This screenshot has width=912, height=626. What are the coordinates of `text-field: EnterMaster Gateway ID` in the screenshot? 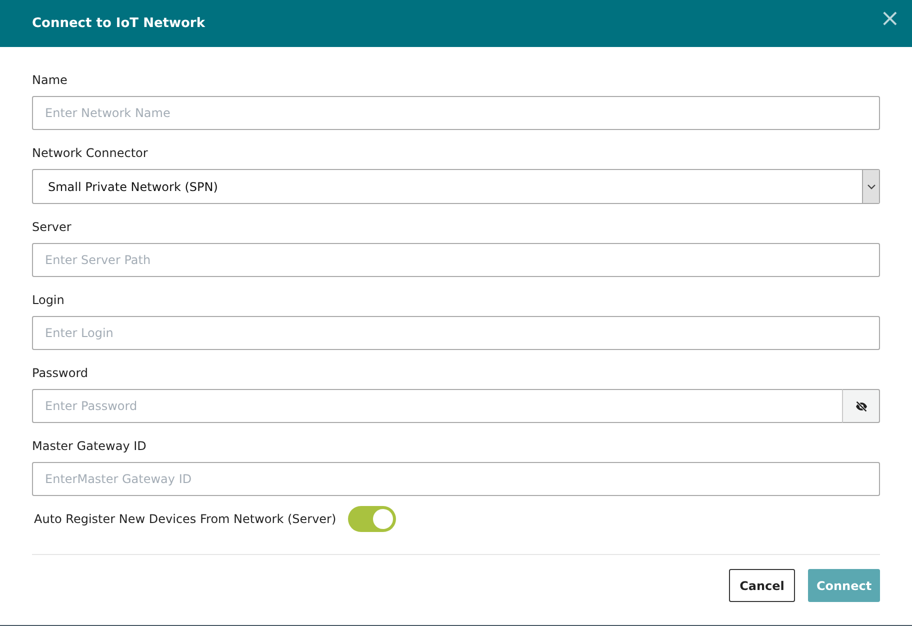 It's located at (456, 479).